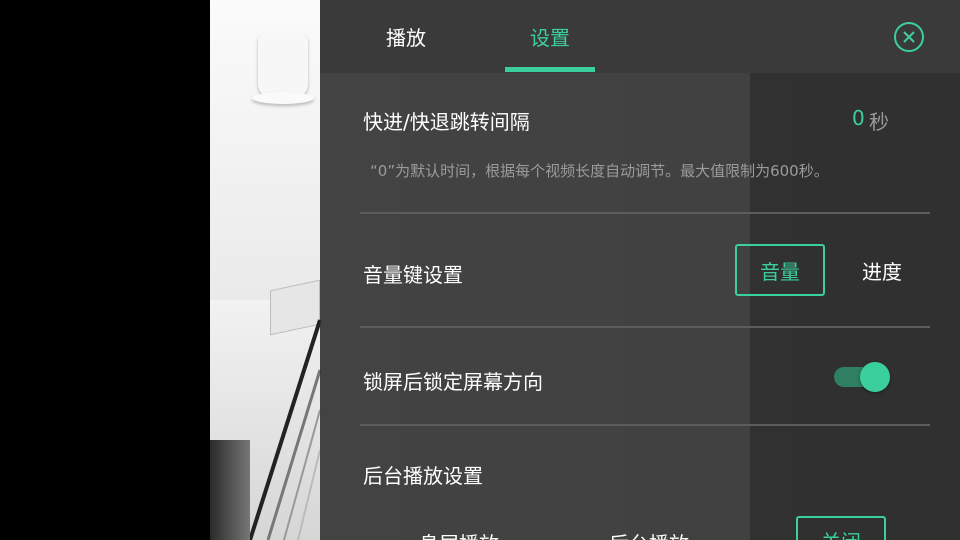 This screenshot has width=960, height=540. What do you see at coordinates (453, 382) in the screenshot?
I see `lock-orientation-title: 锁屏后锁定屏幕方向` at bounding box center [453, 382].